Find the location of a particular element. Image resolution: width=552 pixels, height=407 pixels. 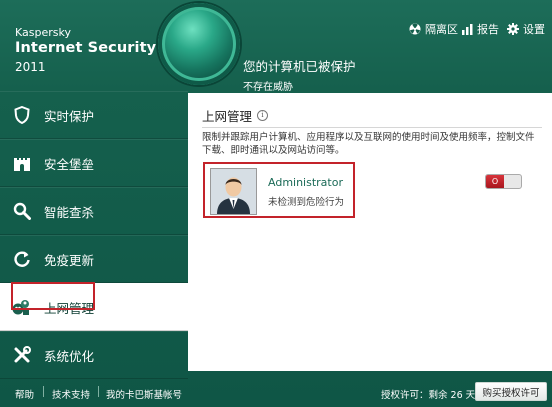

refresh-icon is located at coordinates (22, 259).